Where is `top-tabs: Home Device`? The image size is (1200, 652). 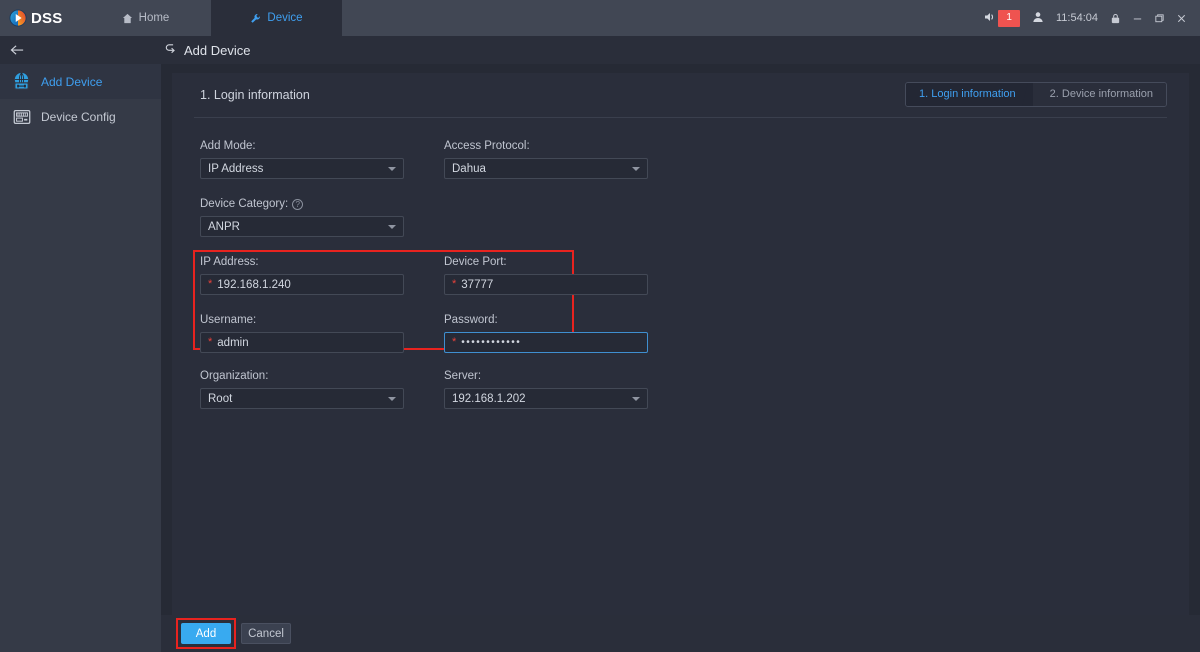 top-tabs: Home Device is located at coordinates (211, 18).